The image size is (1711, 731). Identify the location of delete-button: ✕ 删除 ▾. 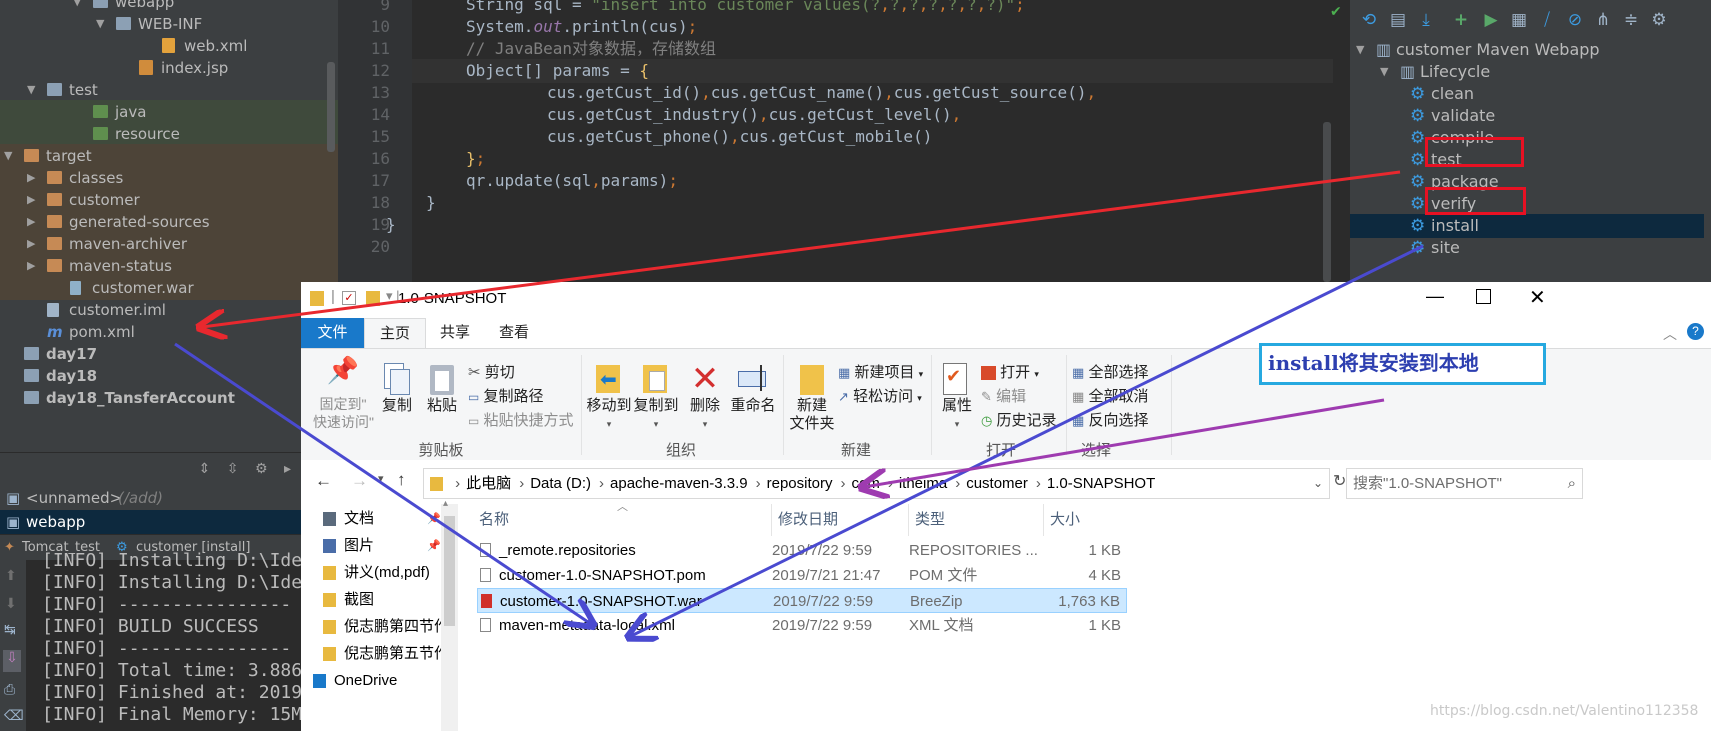
(705, 397).